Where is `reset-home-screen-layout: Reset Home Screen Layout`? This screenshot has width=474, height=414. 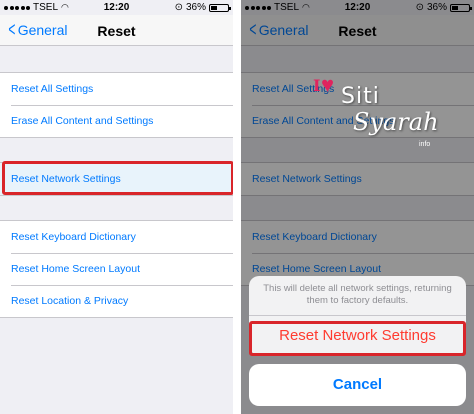 reset-home-screen-layout: Reset Home Screen Layout is located at coordinates (116, 269).